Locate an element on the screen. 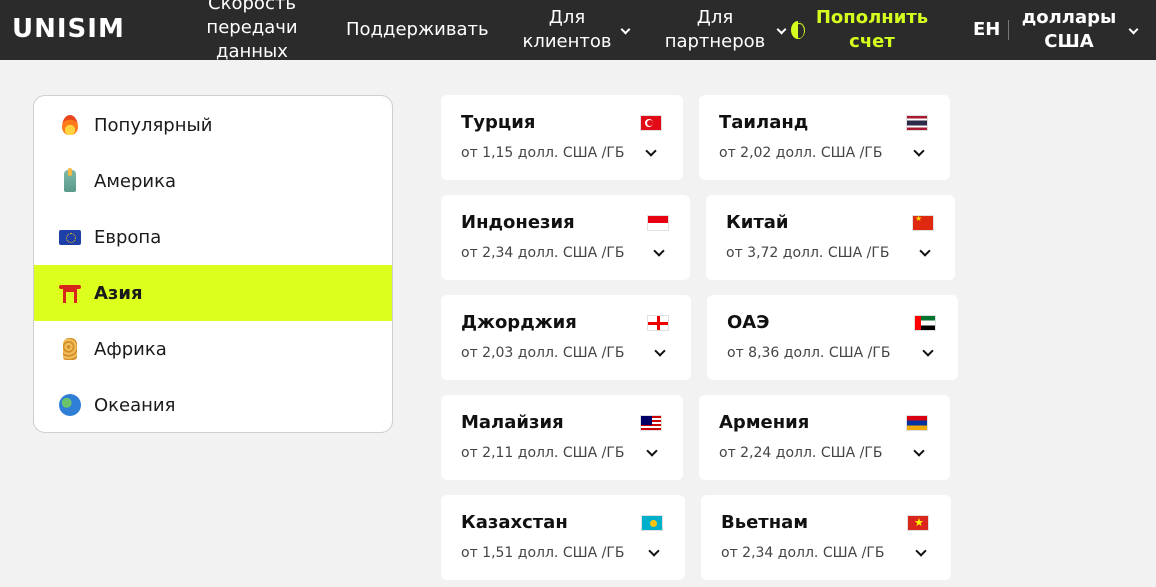 This screenshot has height=587, width=1156. torii-gate-icon is located at coordinates (70, 293).